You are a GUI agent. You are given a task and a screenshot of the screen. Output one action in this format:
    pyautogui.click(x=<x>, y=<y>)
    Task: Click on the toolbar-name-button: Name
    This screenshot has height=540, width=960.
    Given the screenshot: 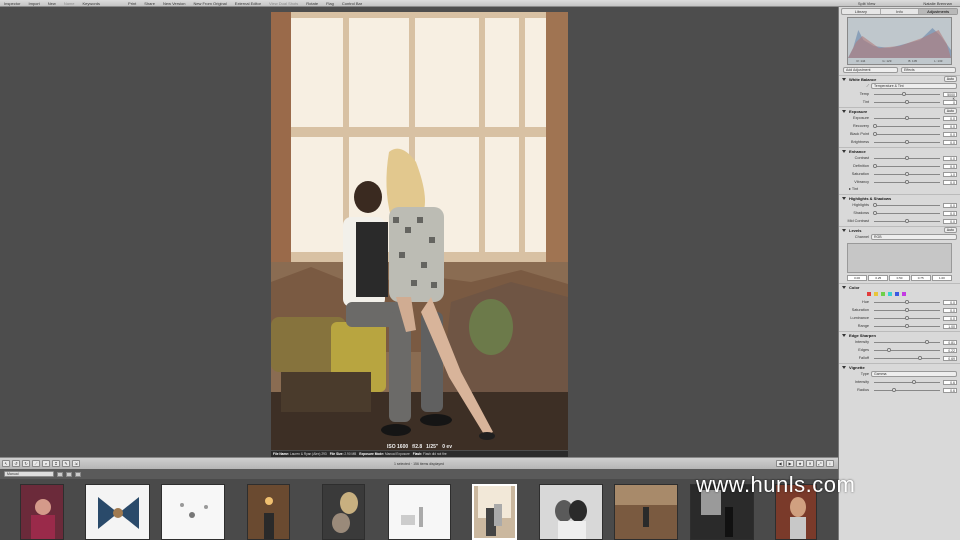 What is the action you would take?
    pyautogui.click(x=69, y=3)
    